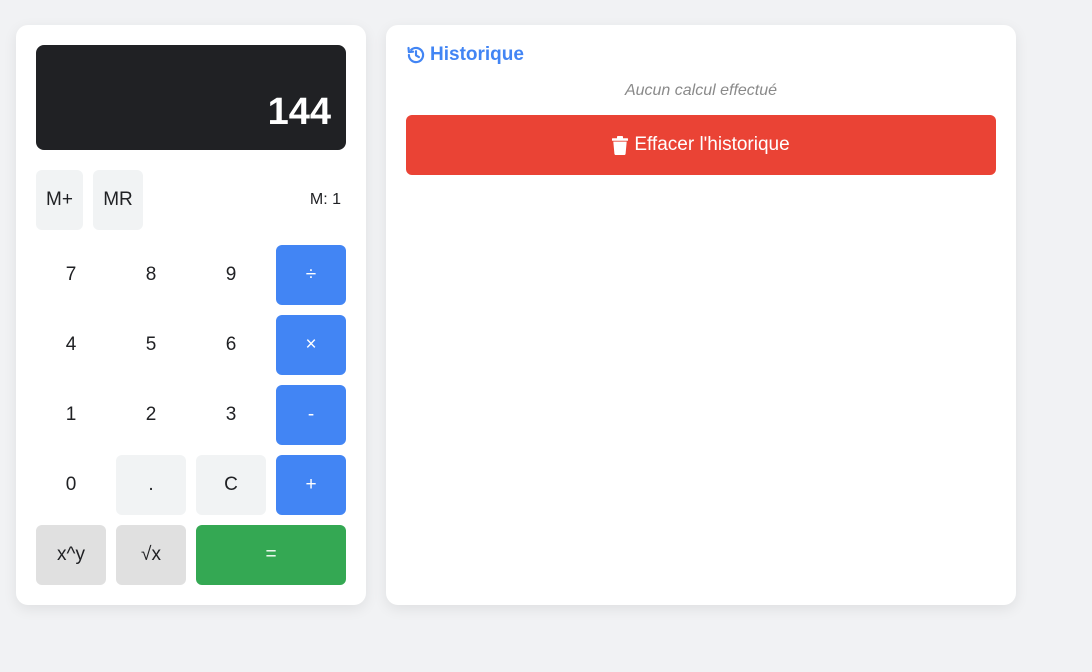 The height and width of the screenshot is (672, 1092). What do you see at coordinates (231, 485) in the screenshot?
I see `clear-button: C` at bounding box center [231, 485].